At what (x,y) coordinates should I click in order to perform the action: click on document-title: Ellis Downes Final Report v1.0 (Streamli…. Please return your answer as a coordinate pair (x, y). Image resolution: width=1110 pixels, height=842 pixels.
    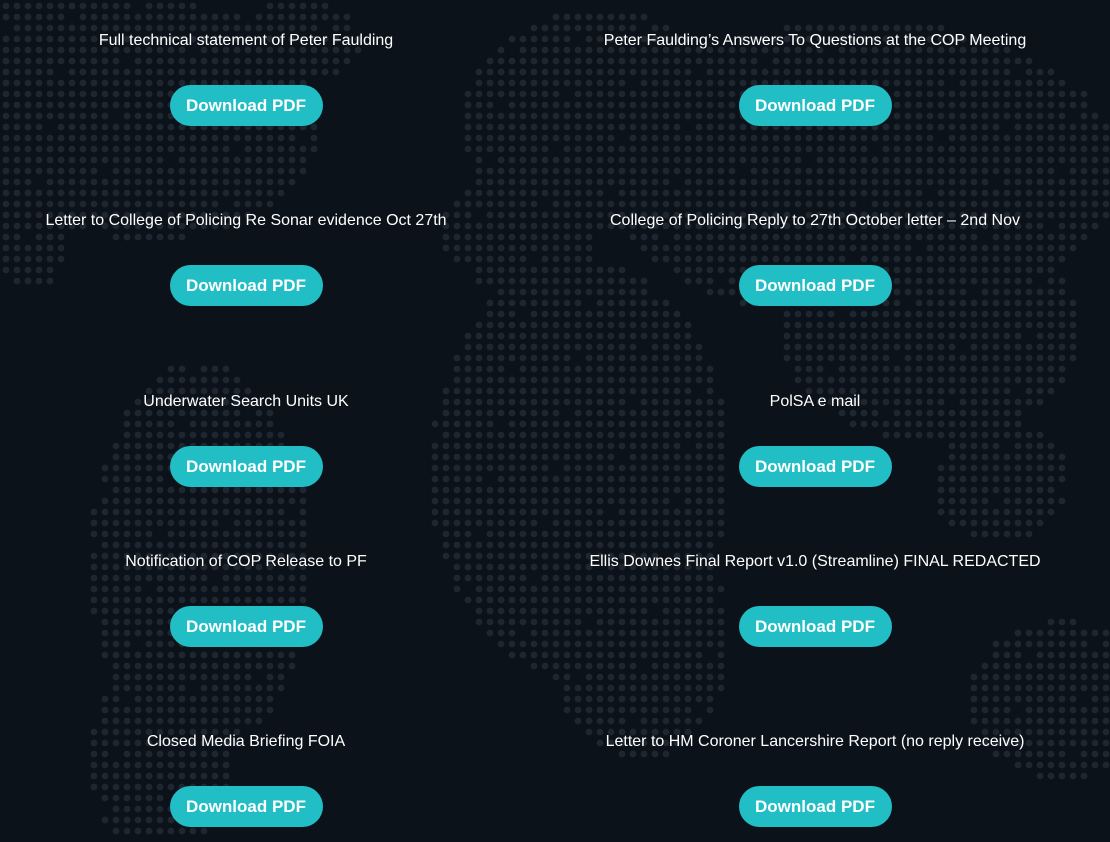
    Looking at the image, I should click on (815, 561).